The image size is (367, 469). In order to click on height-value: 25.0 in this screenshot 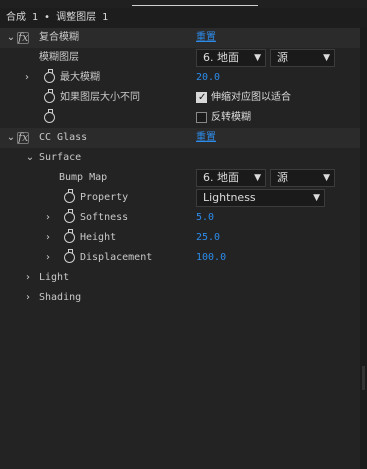, I will do `click(208, 238)`.